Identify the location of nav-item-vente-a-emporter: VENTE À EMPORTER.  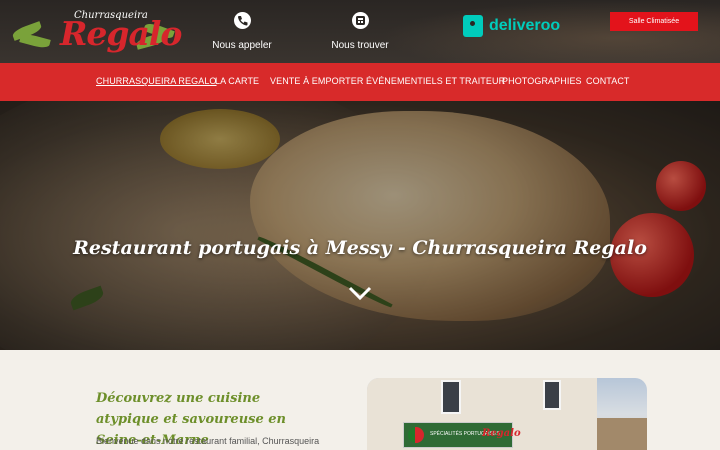
(316, 81).